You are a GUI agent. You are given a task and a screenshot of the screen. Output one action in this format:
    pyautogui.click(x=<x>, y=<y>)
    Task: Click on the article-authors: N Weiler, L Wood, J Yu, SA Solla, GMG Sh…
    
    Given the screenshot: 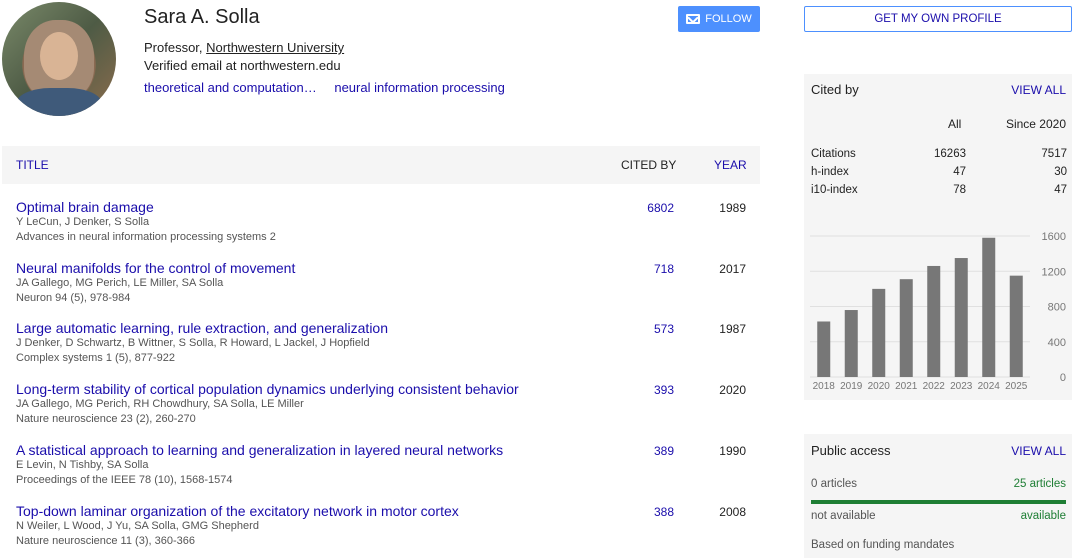 What is the action you would take?
    pyautogui.click(x=137, y=526)
    